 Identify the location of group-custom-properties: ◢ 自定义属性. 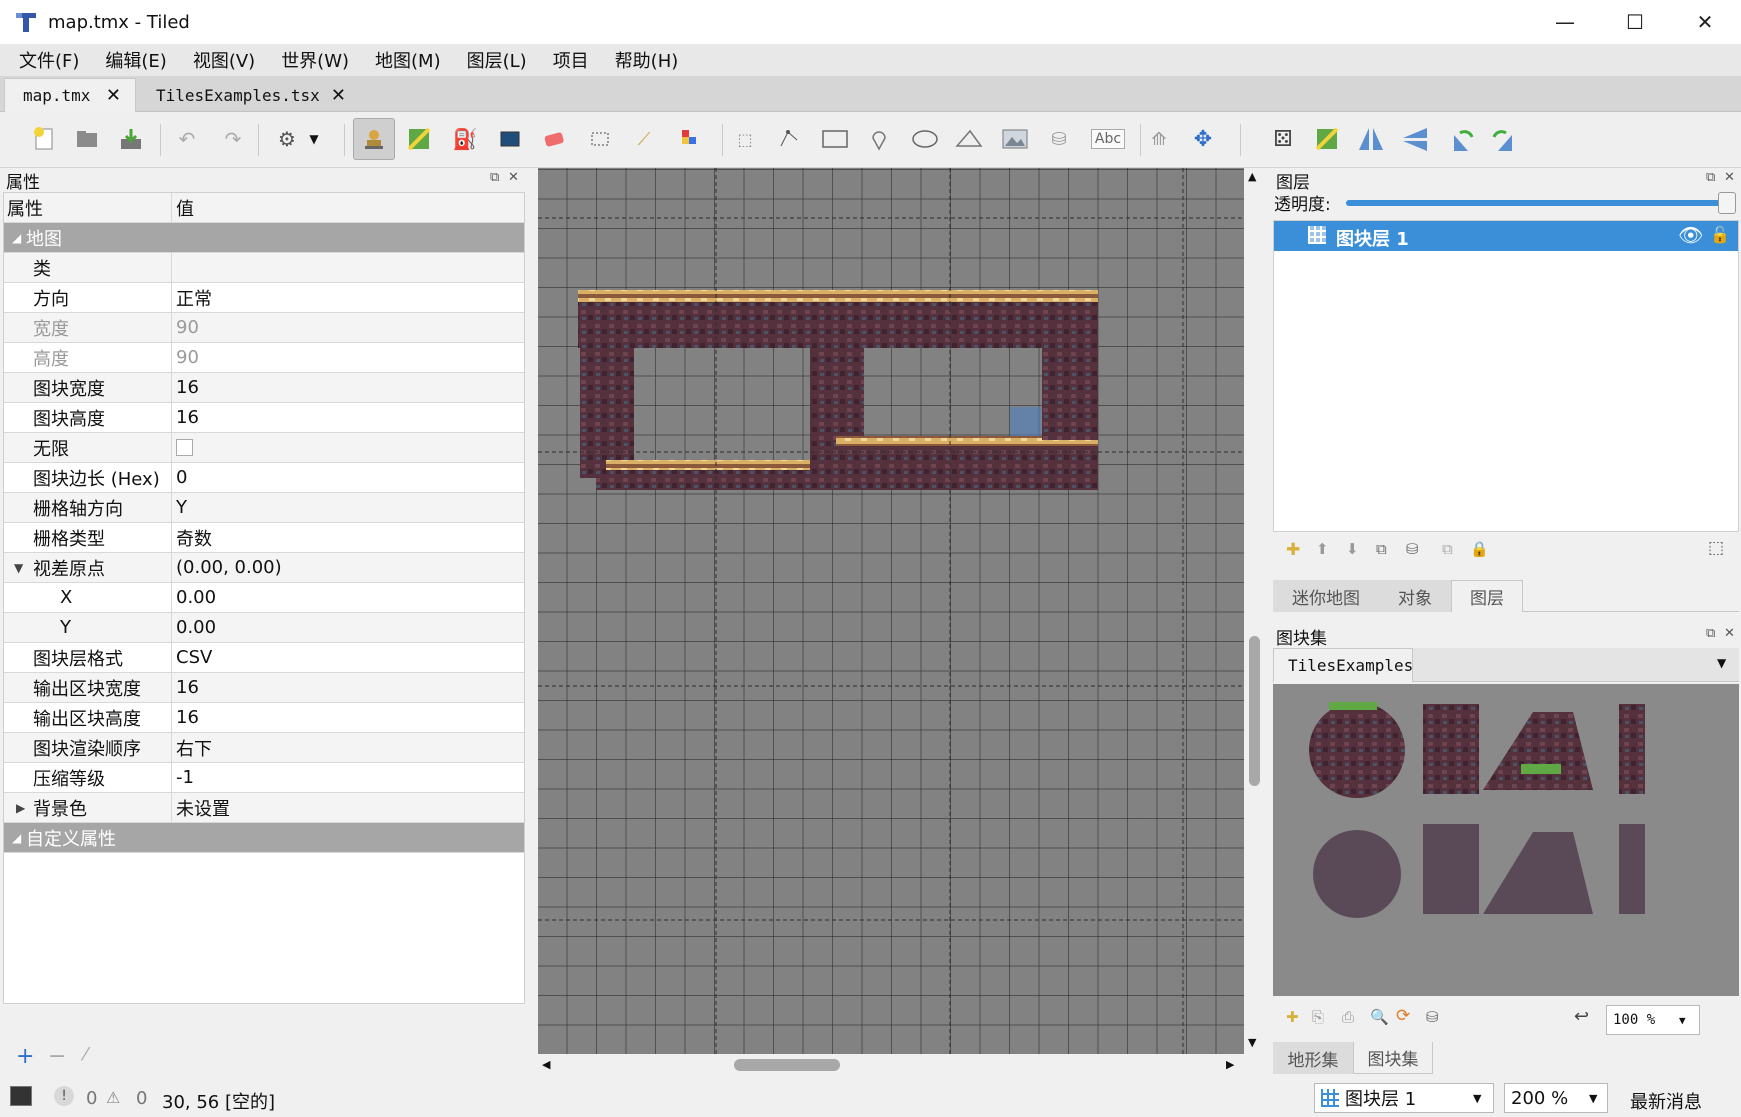
(264, 838).